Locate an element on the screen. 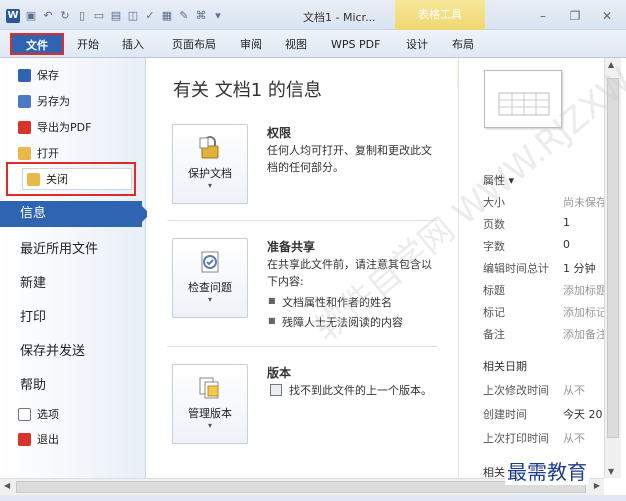 The width and height of the screenshot is (626, 501). save-icon: ▣ is located at coordinates (31, 16).